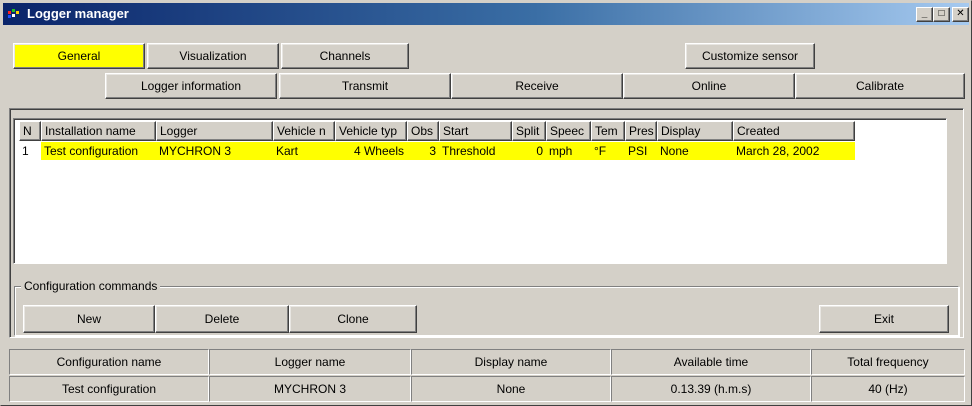 Image resolution: width=972 pixels, height=406 pixels. Describe the element at coordinates (109, 362) in the screenshot. I see `status-header-configuration-name: Configuration name` at that location.